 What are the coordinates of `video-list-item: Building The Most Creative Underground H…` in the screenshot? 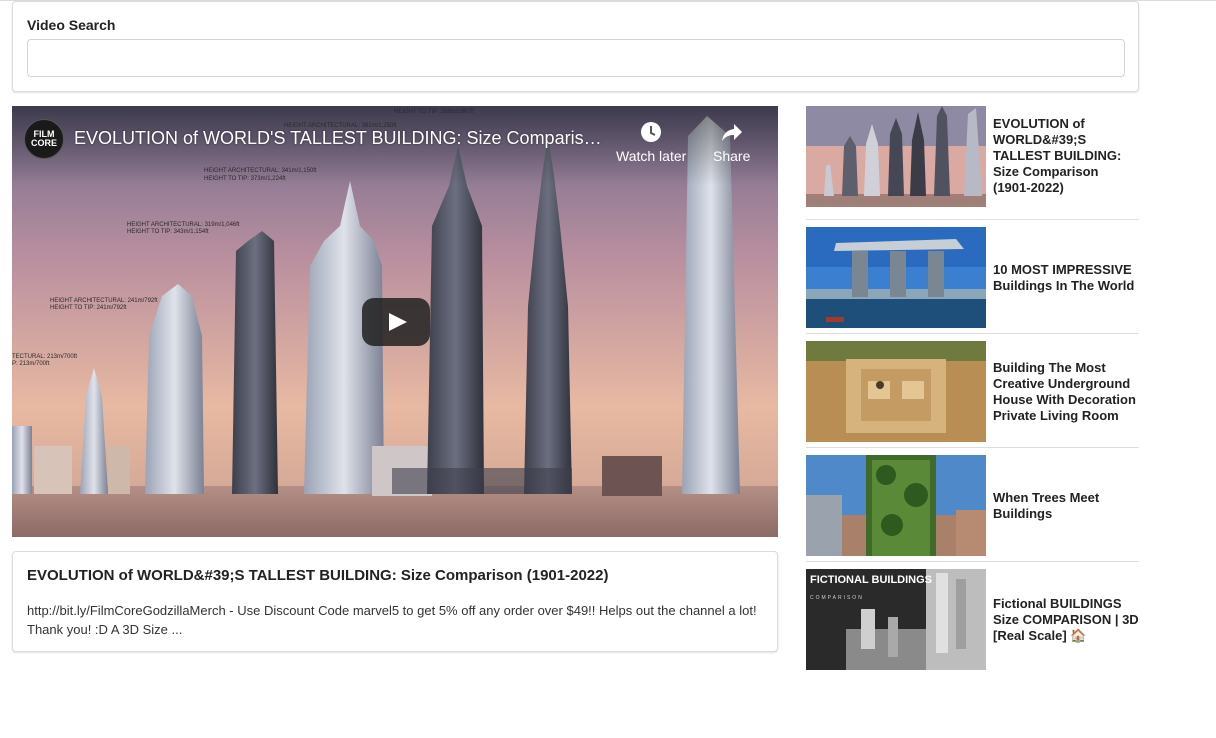 It's located at (972, 391).